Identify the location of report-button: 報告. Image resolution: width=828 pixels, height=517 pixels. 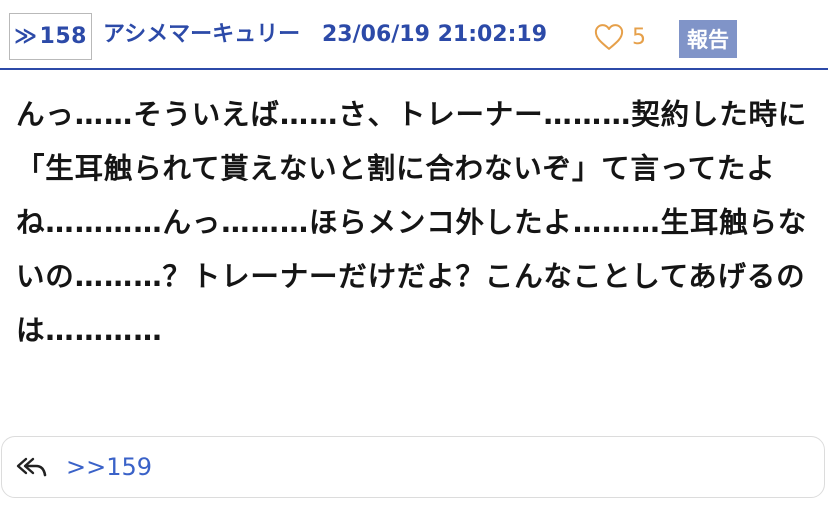
(708, 39).